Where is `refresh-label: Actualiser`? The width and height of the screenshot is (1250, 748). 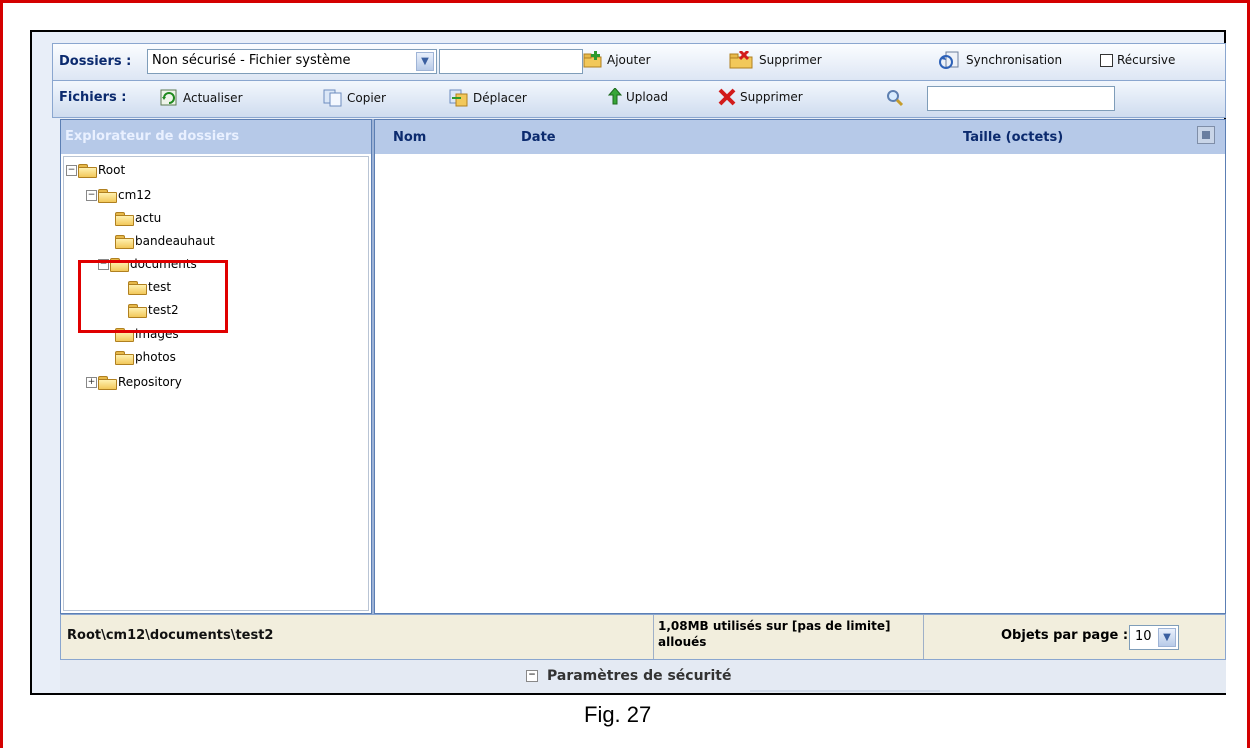
refresh-label: Actualiser is located at coordinates (213, 98).